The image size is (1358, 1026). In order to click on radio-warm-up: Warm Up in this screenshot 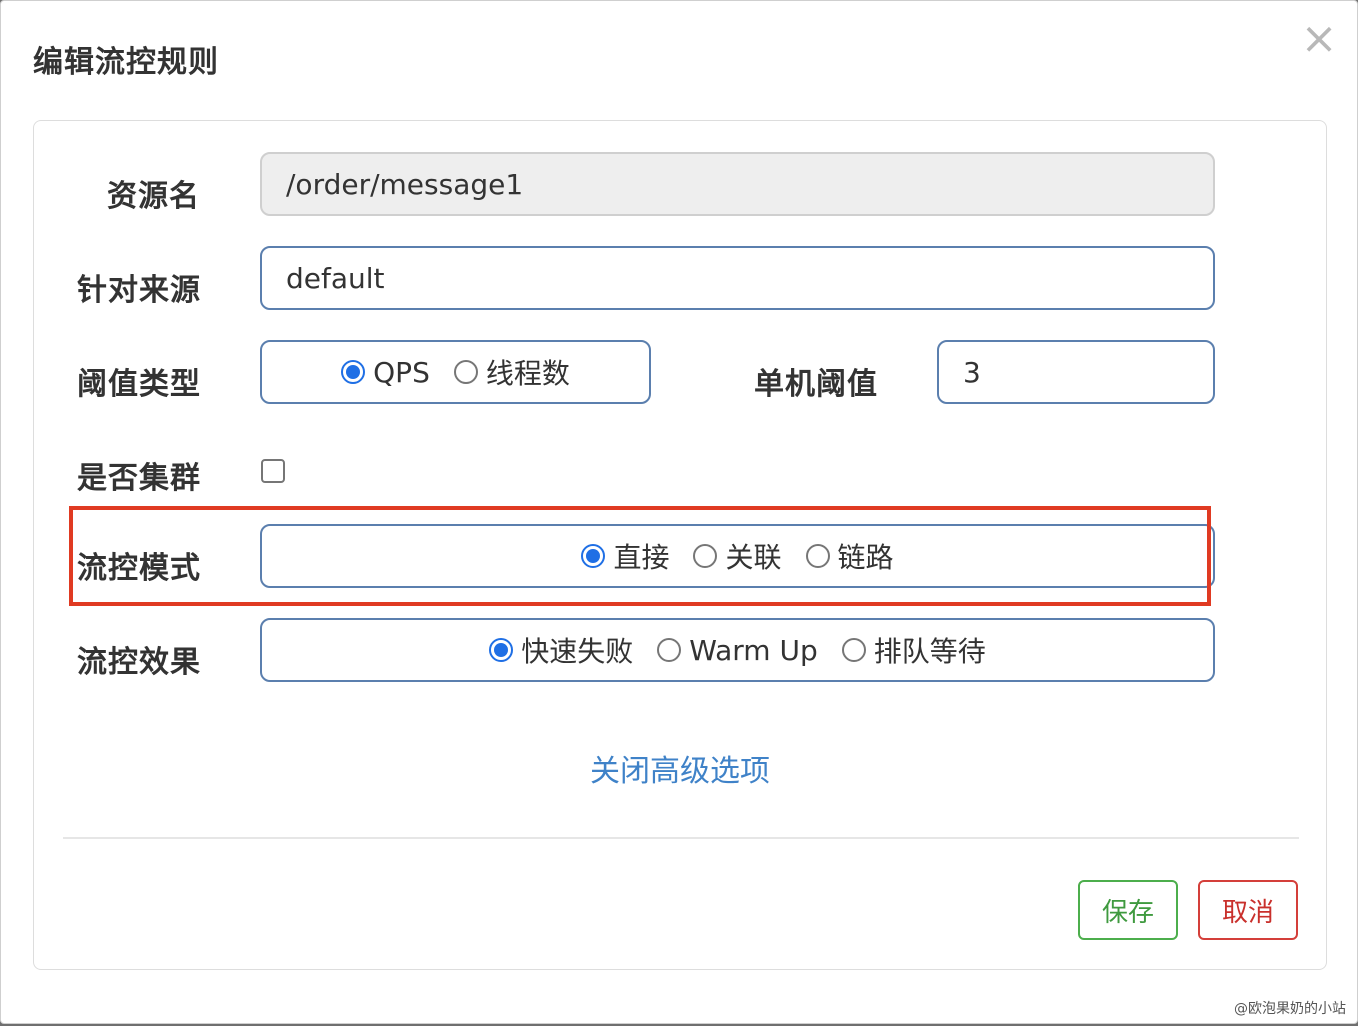, I will do `click(737, 650)`.